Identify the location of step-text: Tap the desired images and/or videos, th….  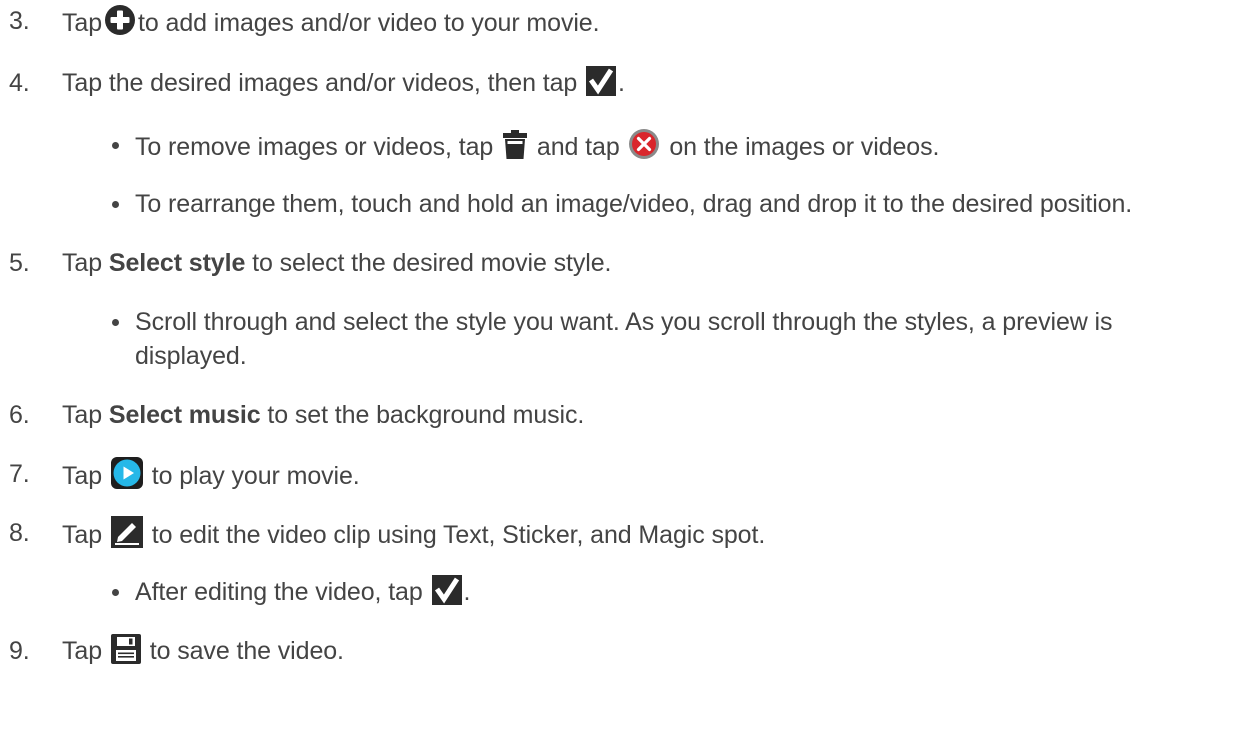
(343, 83).